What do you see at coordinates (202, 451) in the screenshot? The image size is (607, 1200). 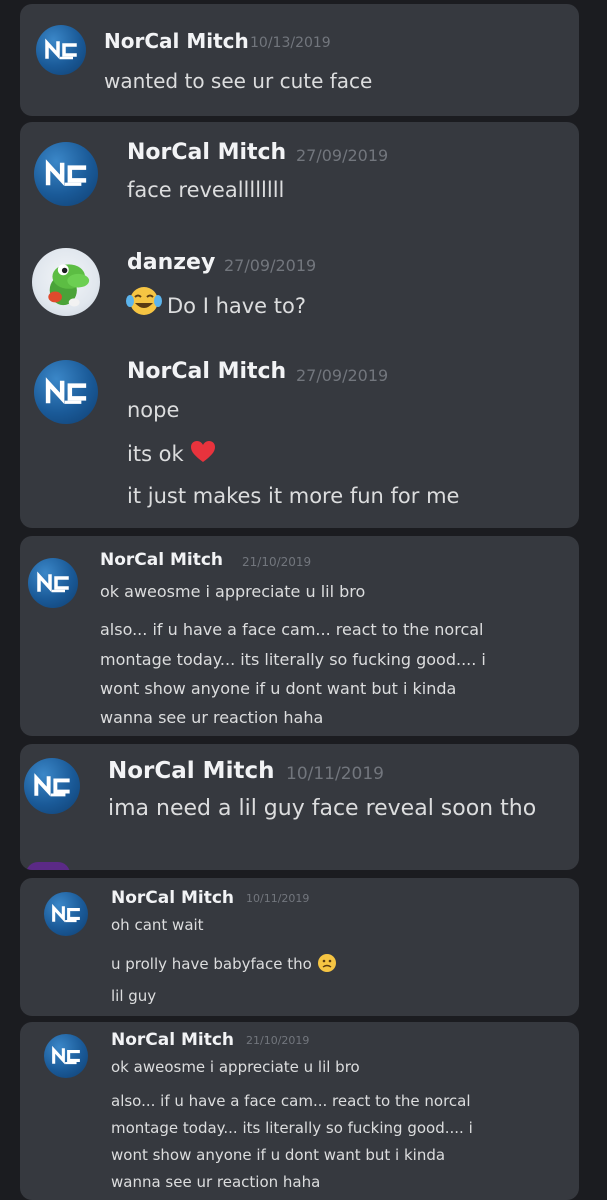 I see `red-heart-icon` at bounding box center [202, 451].